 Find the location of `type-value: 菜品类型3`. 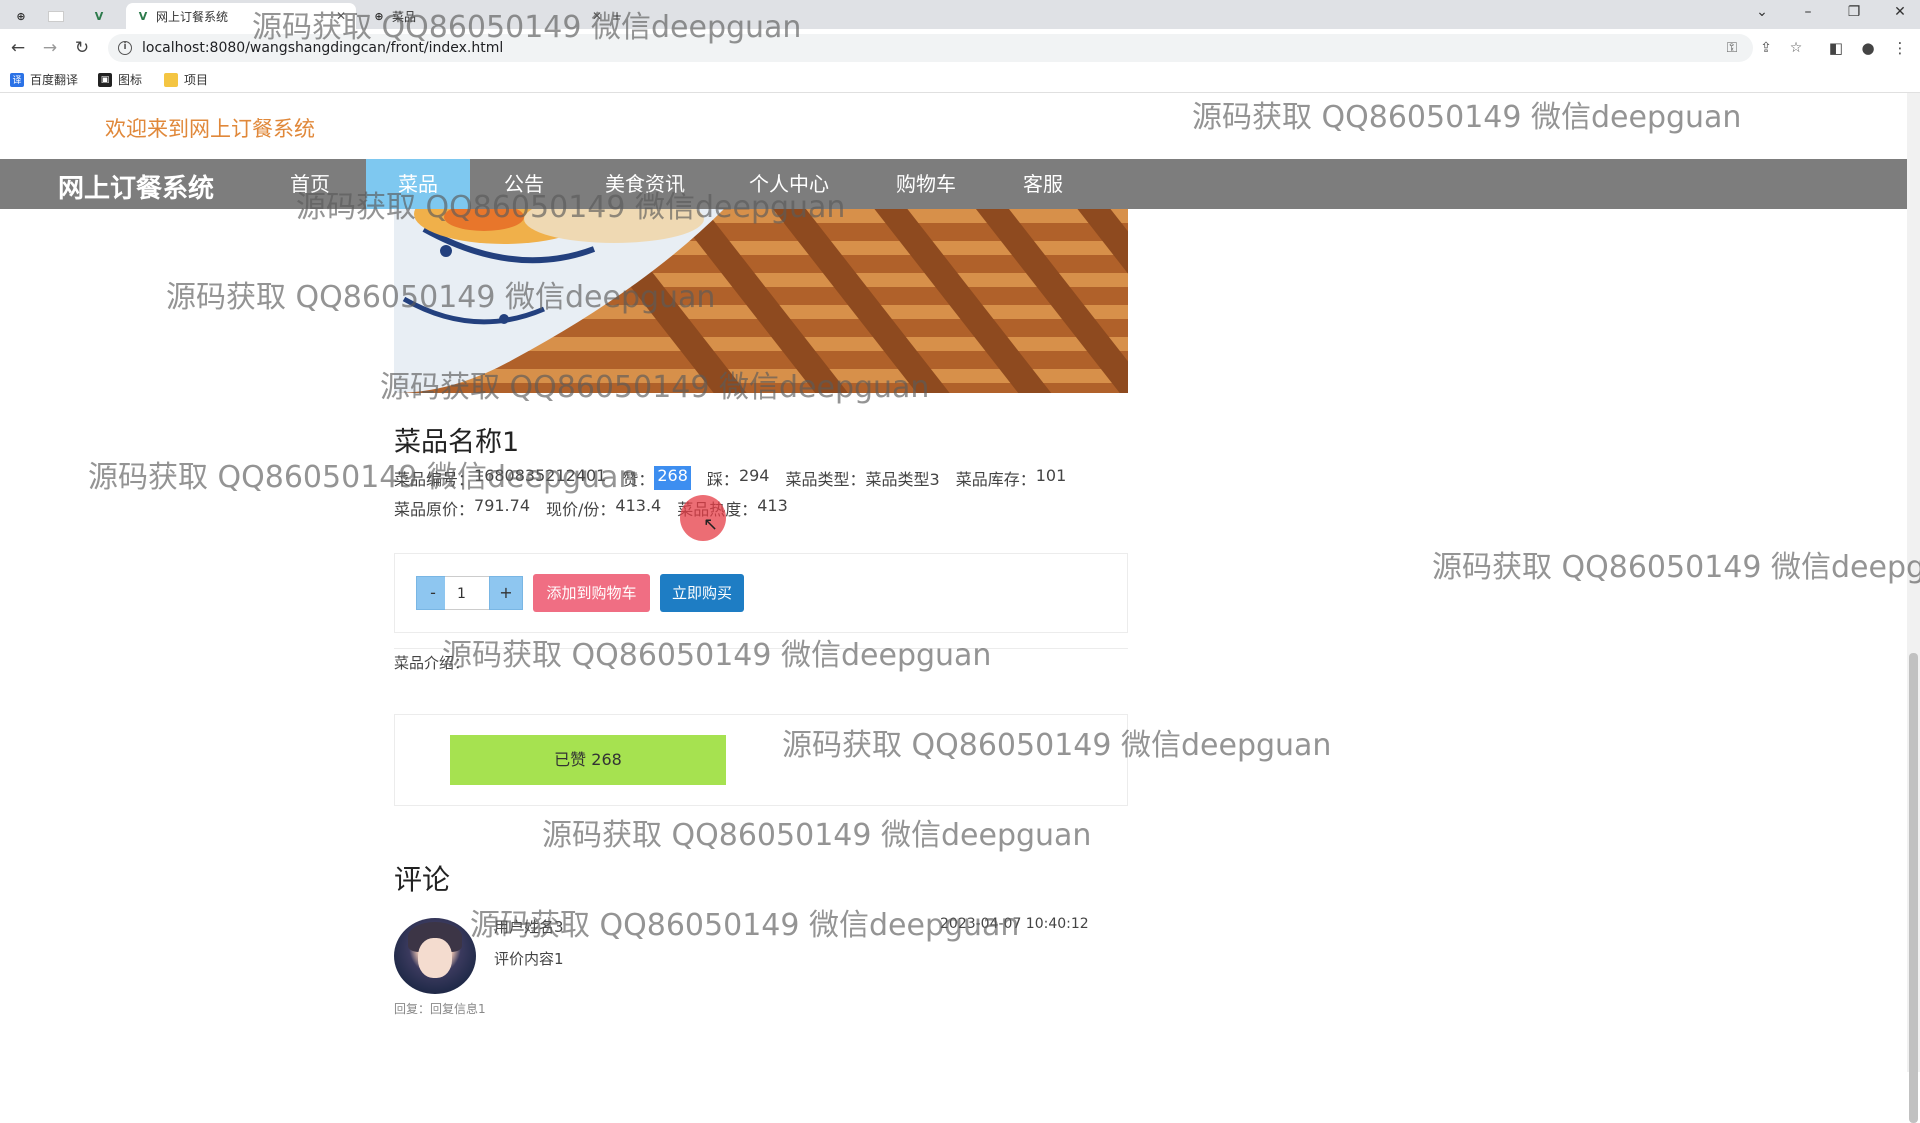

type-value: 菜品类型3 is located at coordinates (902, 479).